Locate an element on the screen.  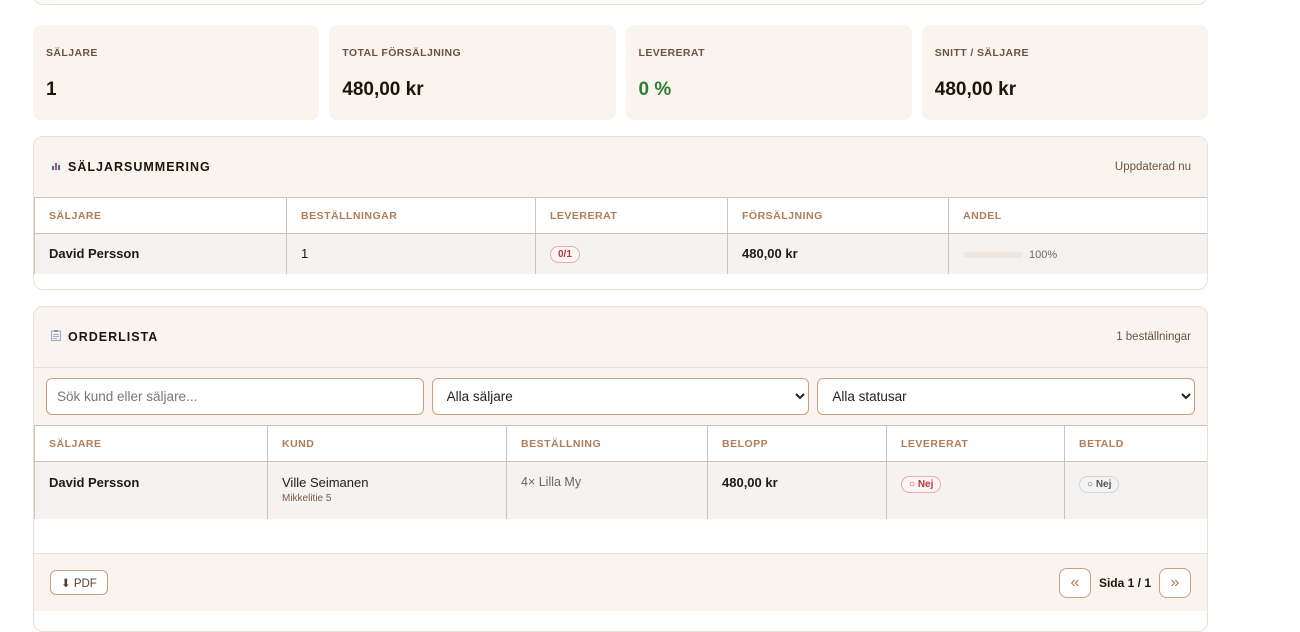
top-card-edge is located at coordinates (620, 2).